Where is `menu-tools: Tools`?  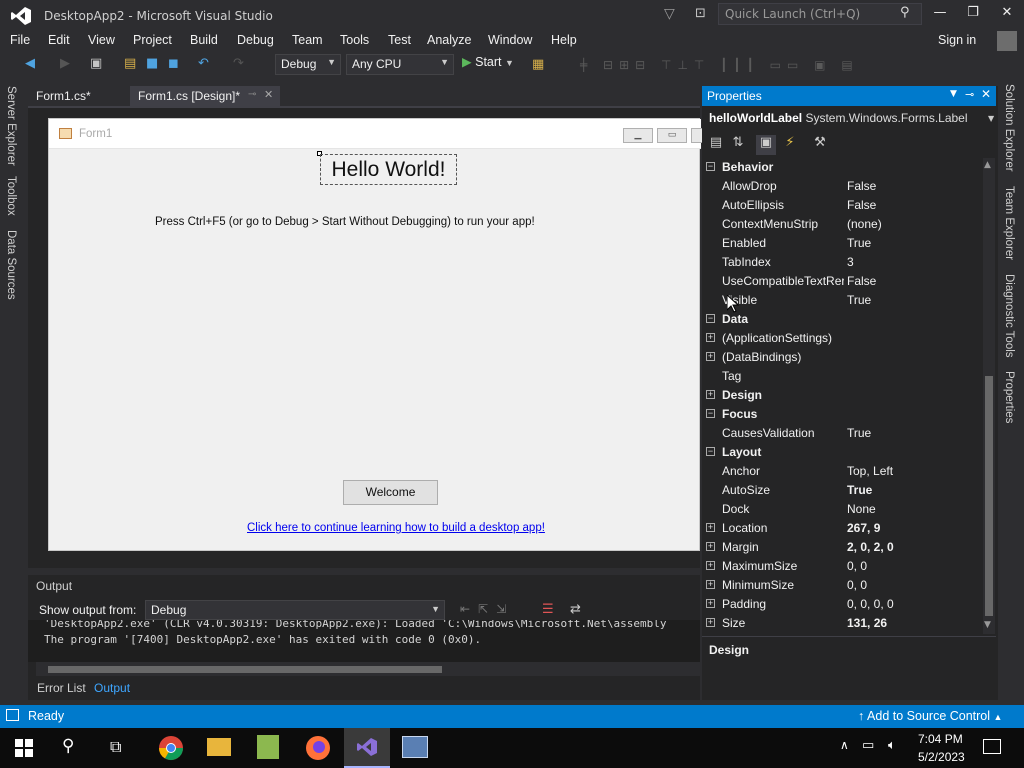
menu-tools: Tools is located at coordinates (354, 40).